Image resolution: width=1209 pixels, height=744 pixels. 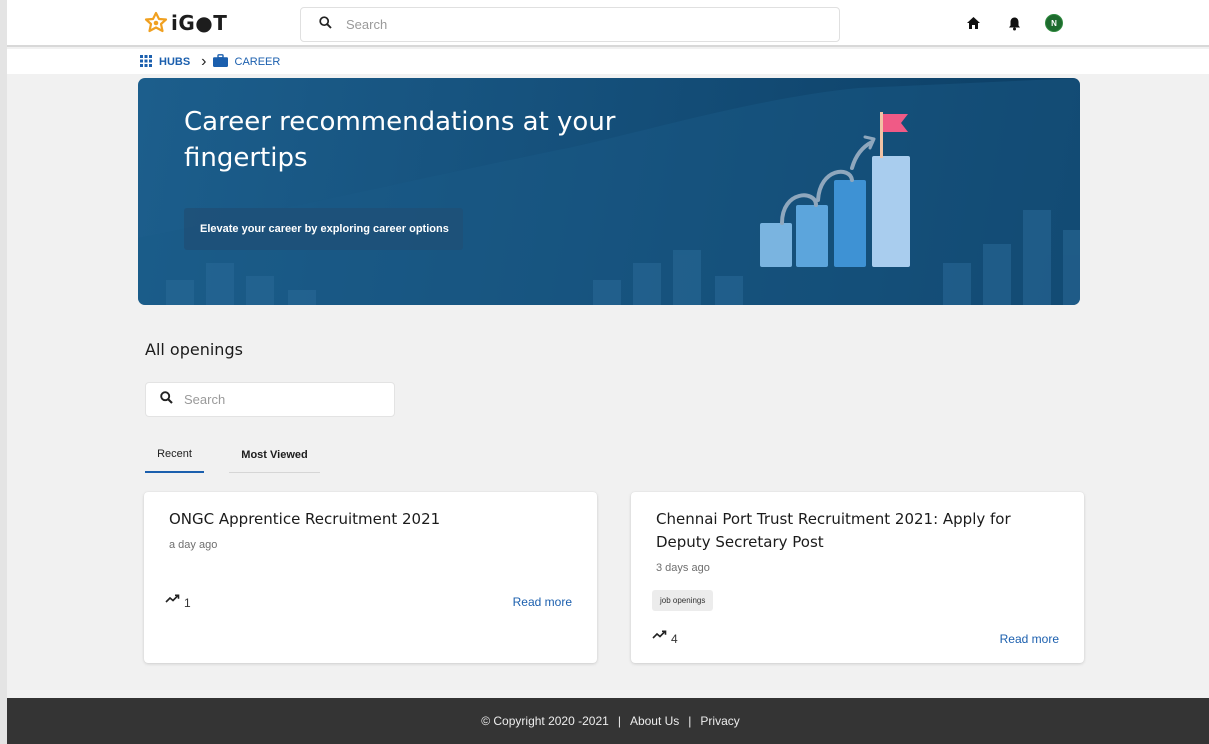 I want to click on tab-most-viewed: Most Viewed, so click(x=274, y=455).